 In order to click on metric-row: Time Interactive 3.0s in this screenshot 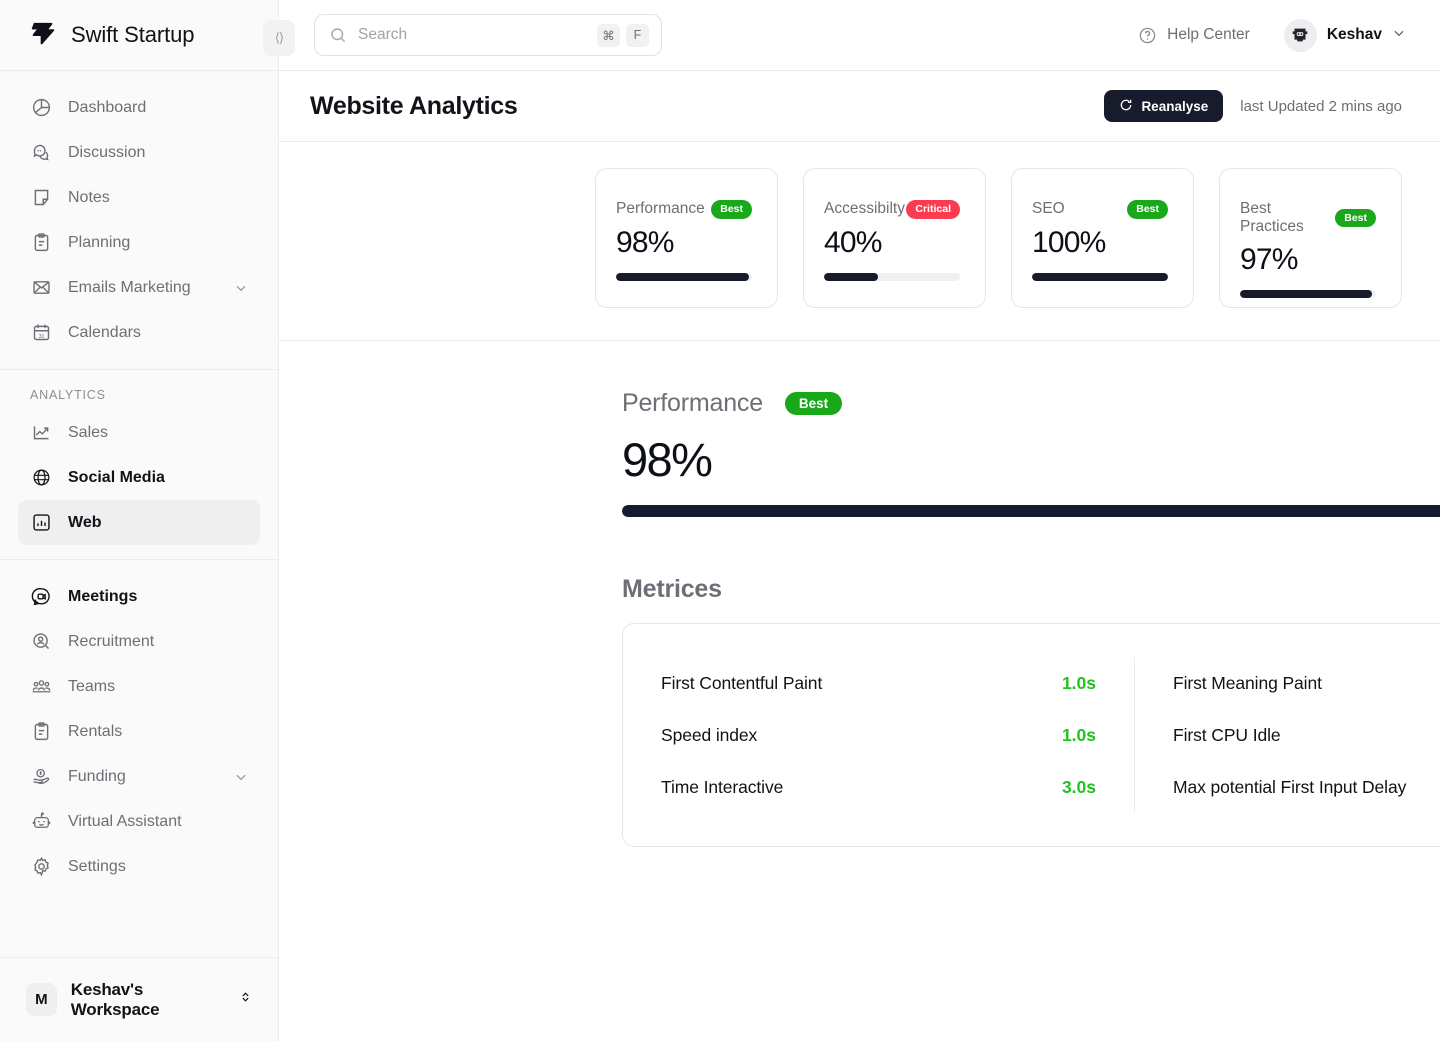, I will do `click(878, 787)`.